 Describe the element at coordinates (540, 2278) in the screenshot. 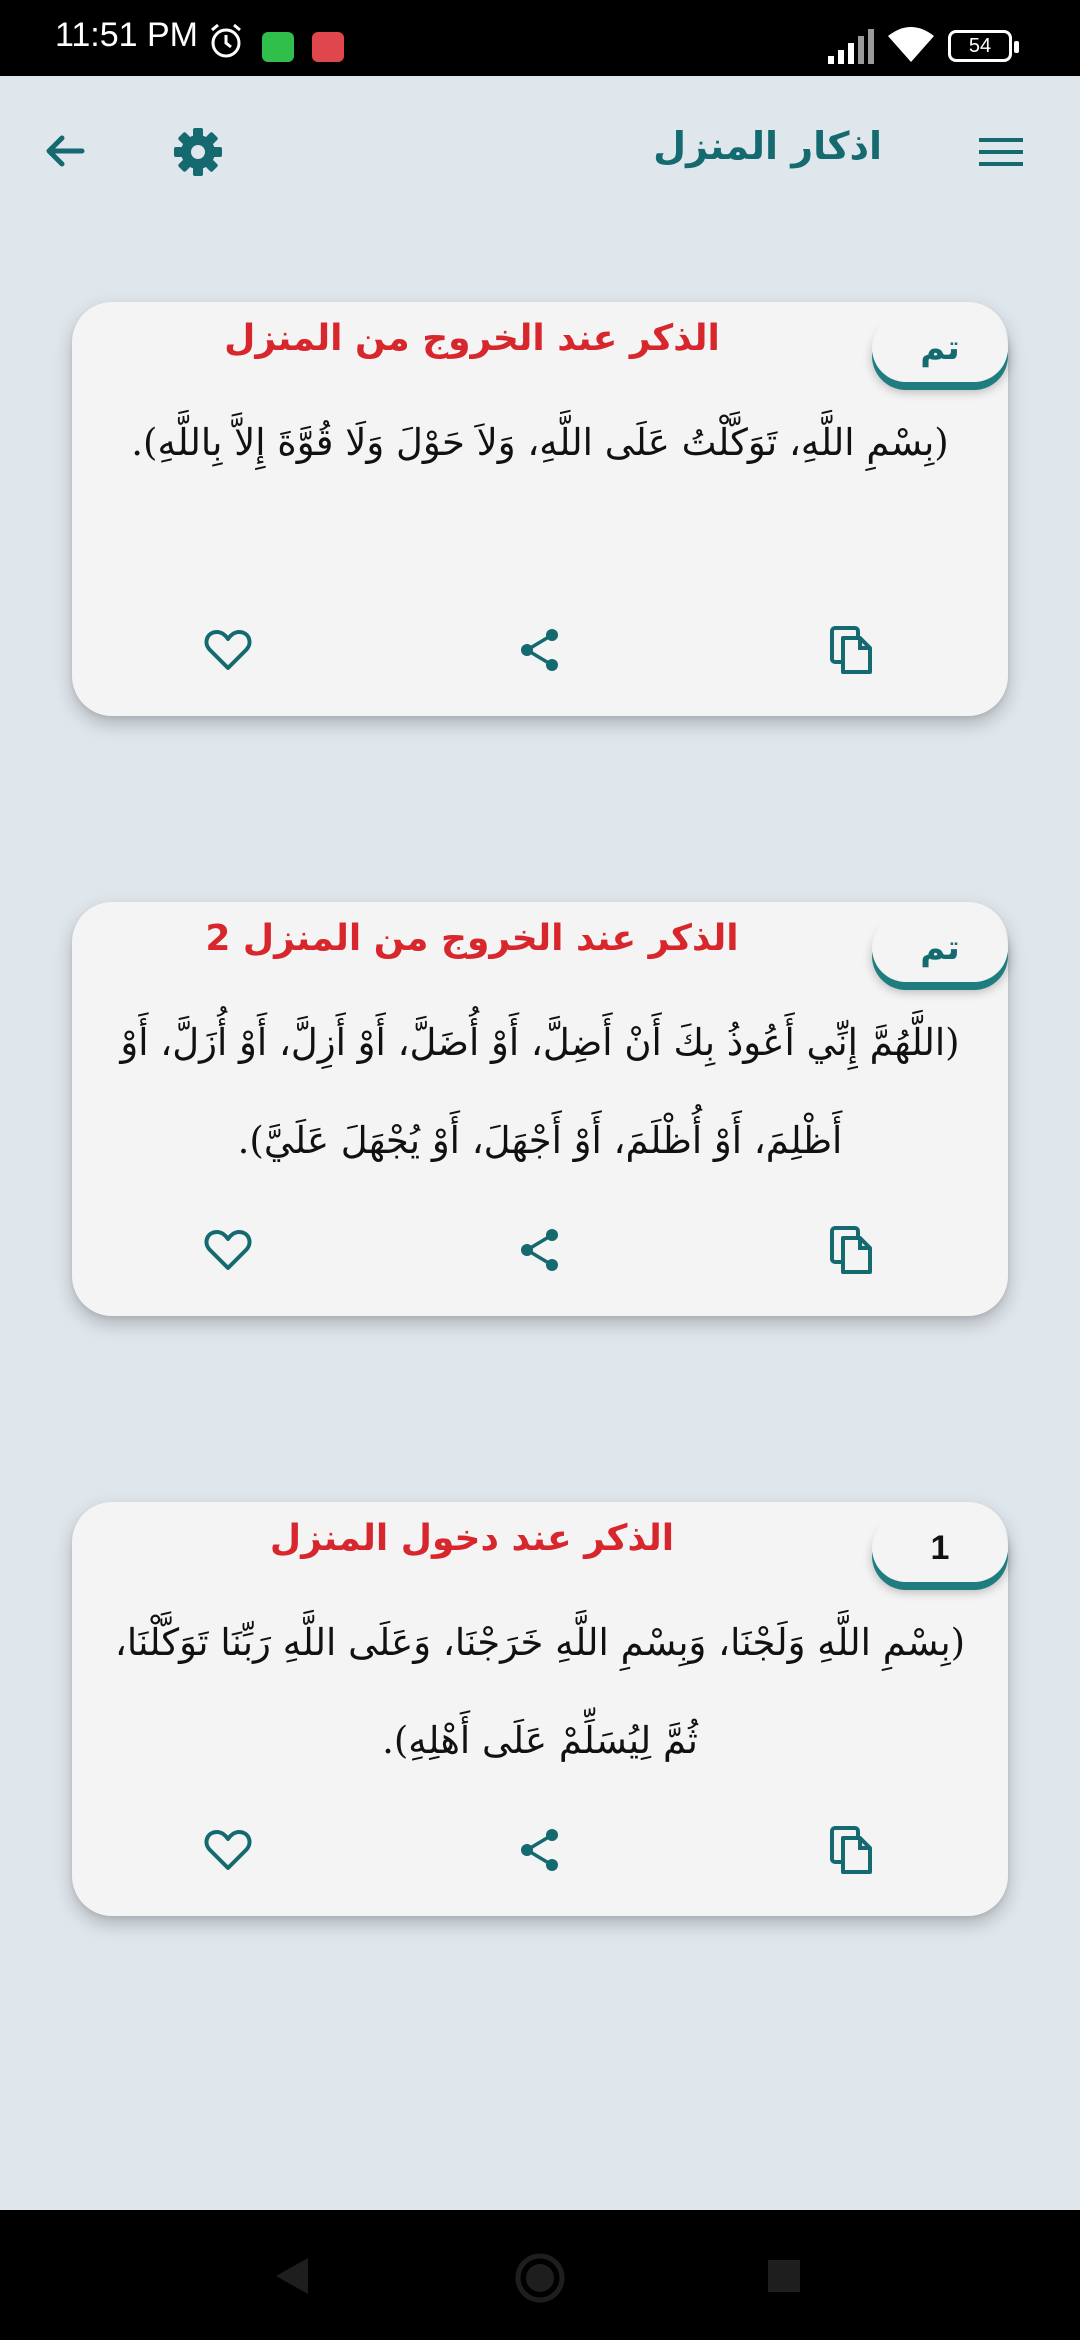

I see `nav-home-icon` at that location.